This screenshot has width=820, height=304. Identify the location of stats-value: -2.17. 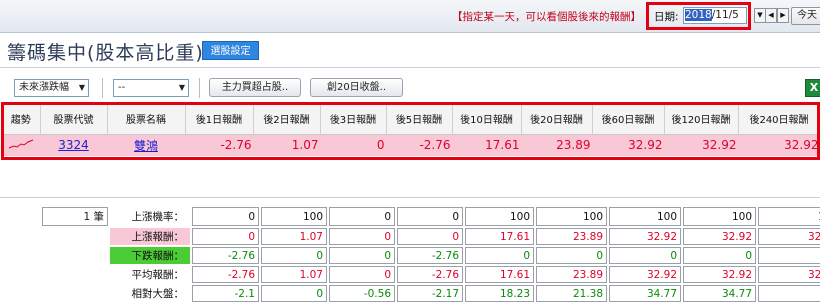
(430, 293).